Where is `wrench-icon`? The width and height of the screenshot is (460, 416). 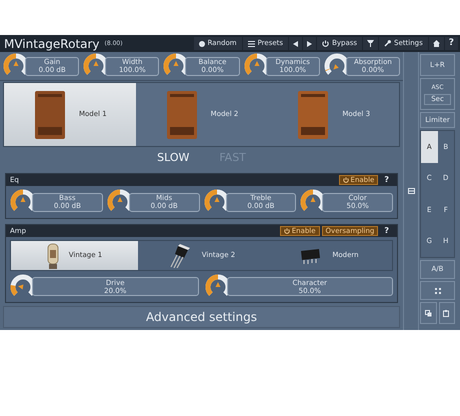 wrench-icon is located at coordinates (388, 43).